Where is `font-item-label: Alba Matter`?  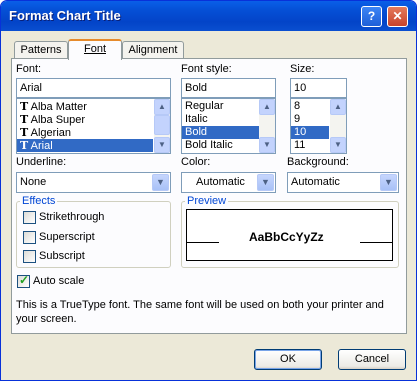 font-item-label: Alba Matter is located at coordinates (58, 107).